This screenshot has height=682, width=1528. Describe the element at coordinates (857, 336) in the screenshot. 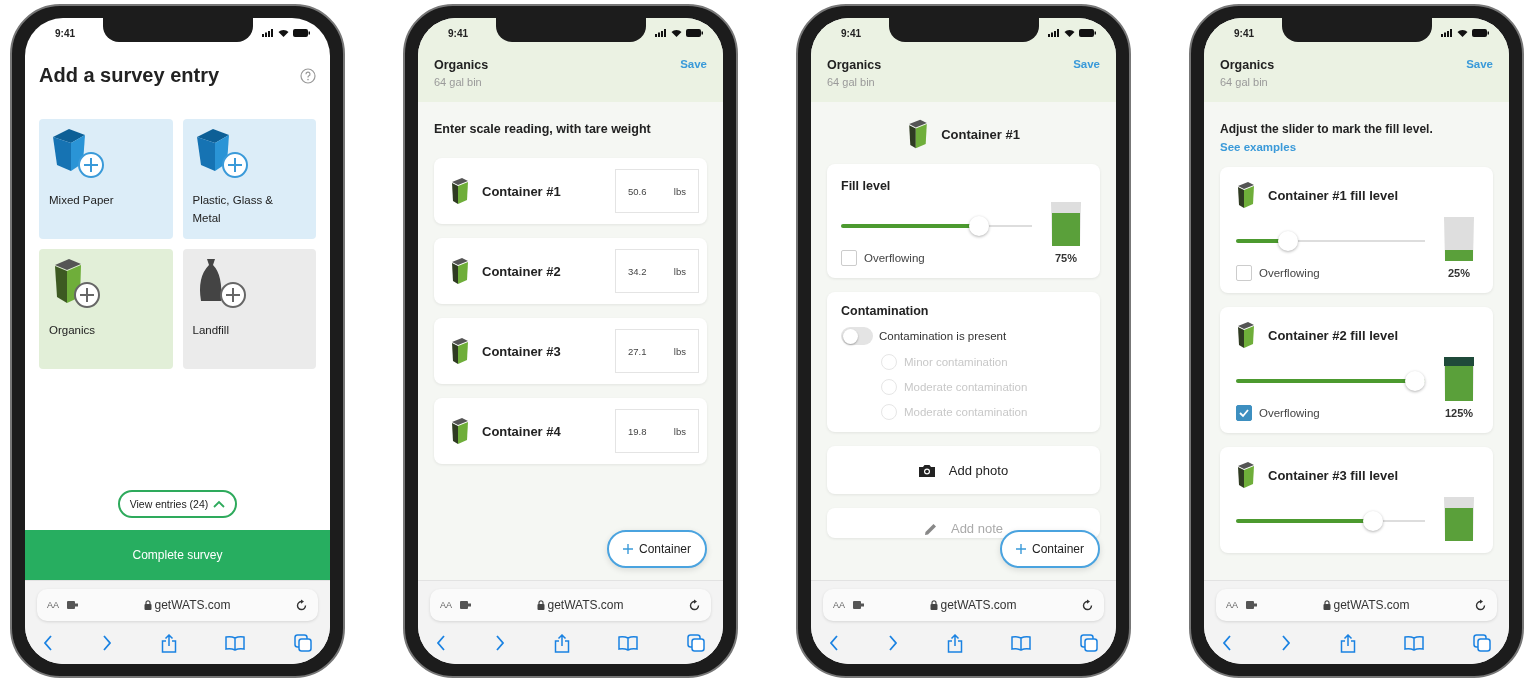

I see `toggle-switch` at that location.